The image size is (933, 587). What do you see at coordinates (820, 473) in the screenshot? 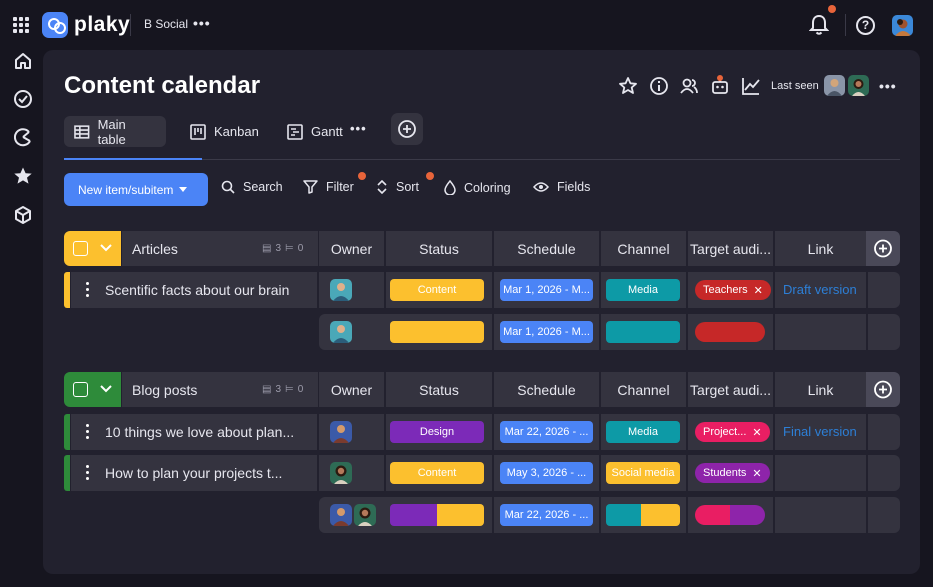
I see `link-cell` at bounding box center [820, 473].